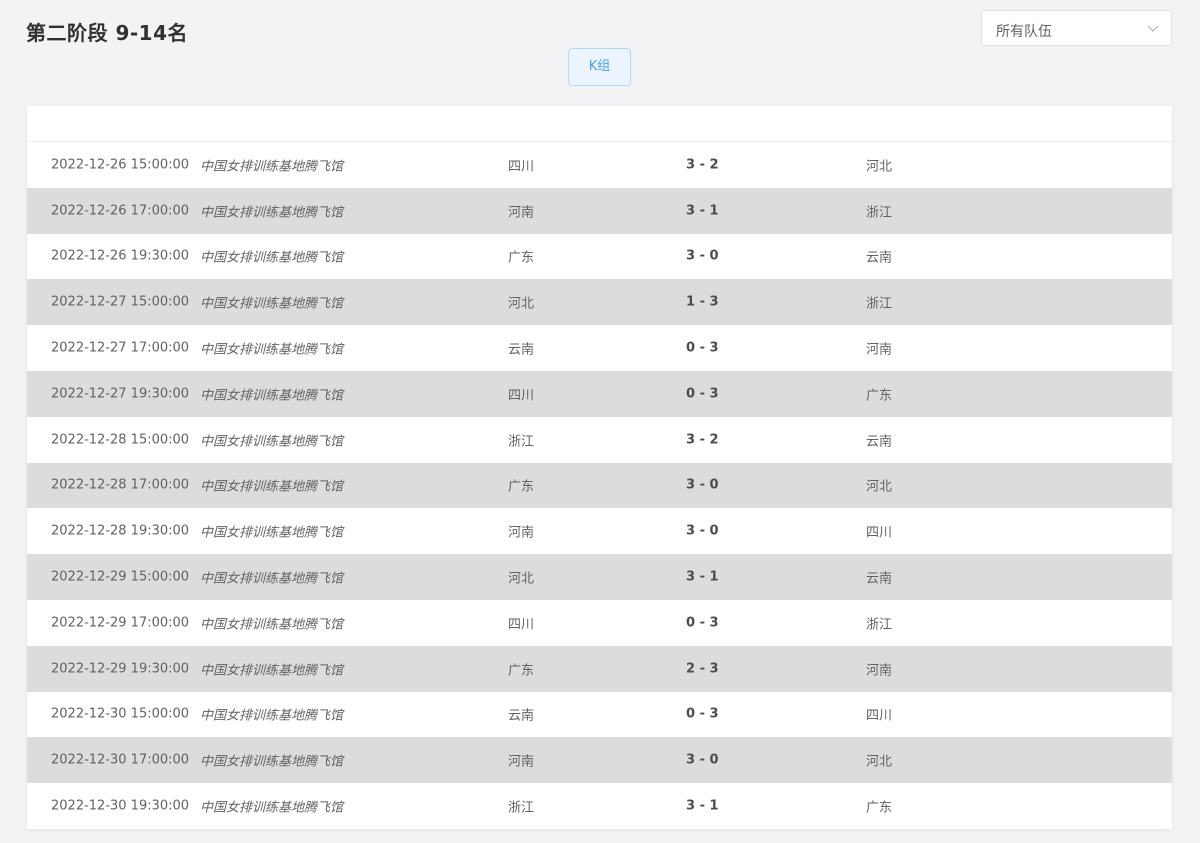  I want to click on match-time: 2022-12-27 15:00:00, so click(120, 302).